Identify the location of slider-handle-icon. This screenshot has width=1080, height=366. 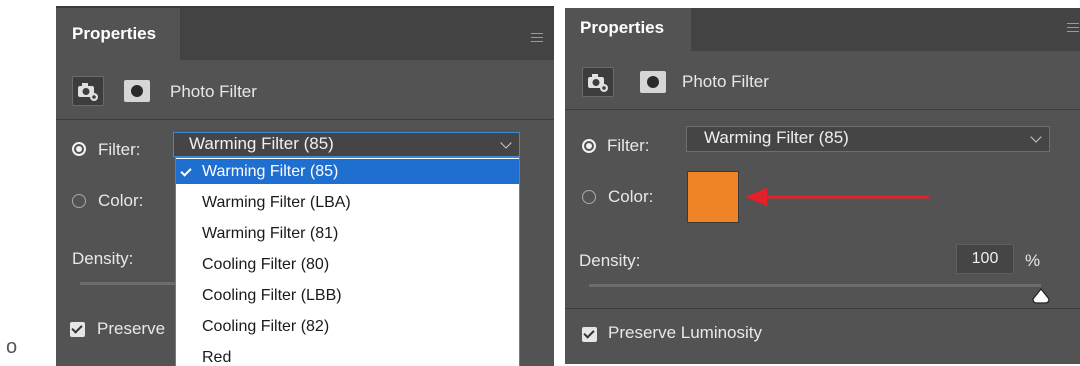
(1041, 296).